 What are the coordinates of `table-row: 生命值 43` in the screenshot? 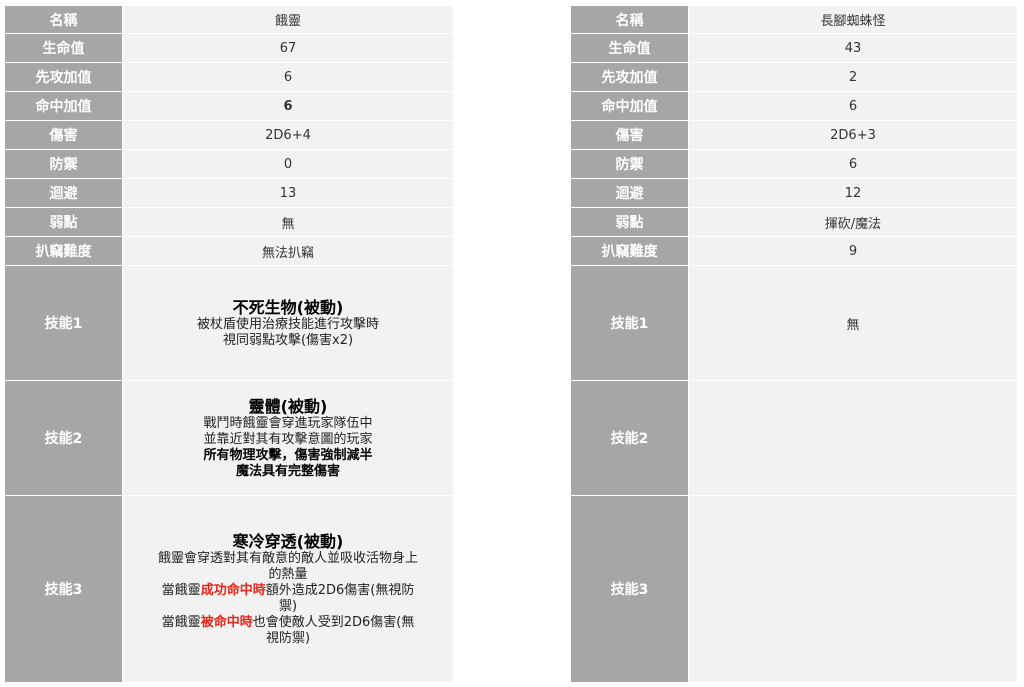 It's located at (794, 48).